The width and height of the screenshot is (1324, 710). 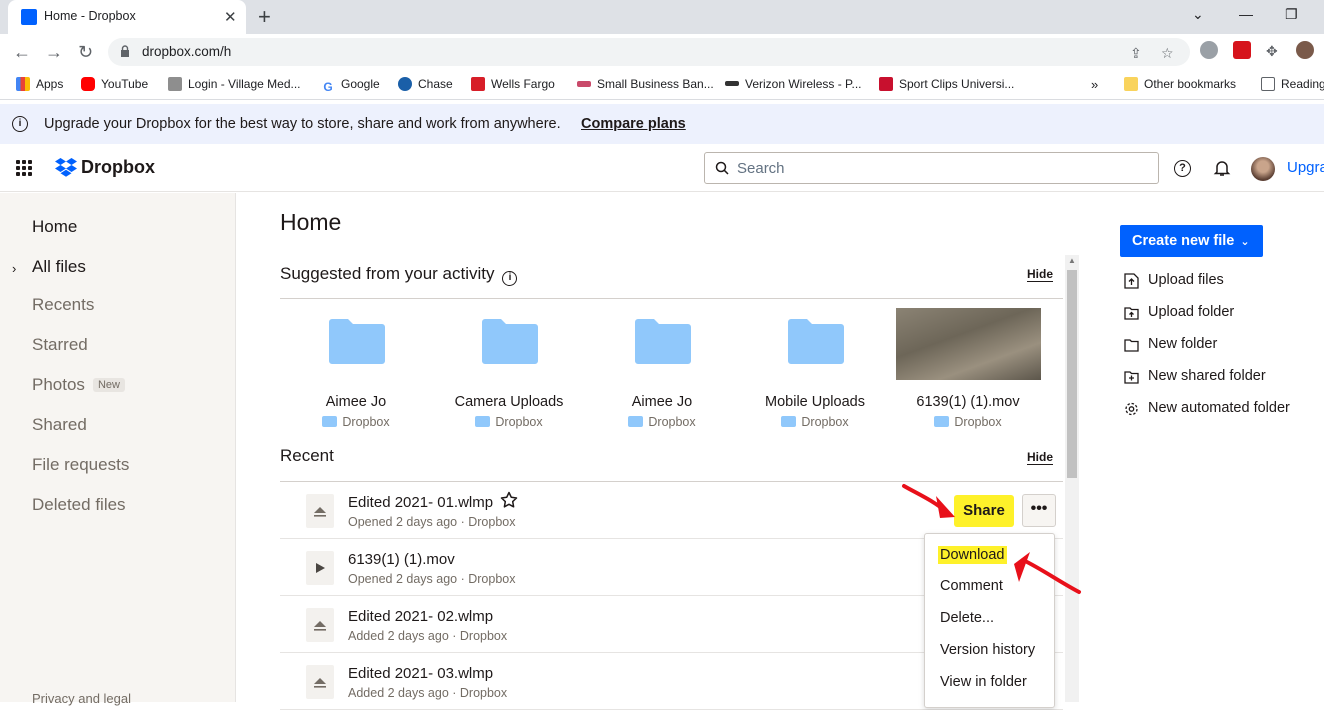 What do you see at coordinates (432, 522) in the screenshot?
I see `file-meta: Opened 2 days ago · Dropbox` at bounding box center [432, 522].